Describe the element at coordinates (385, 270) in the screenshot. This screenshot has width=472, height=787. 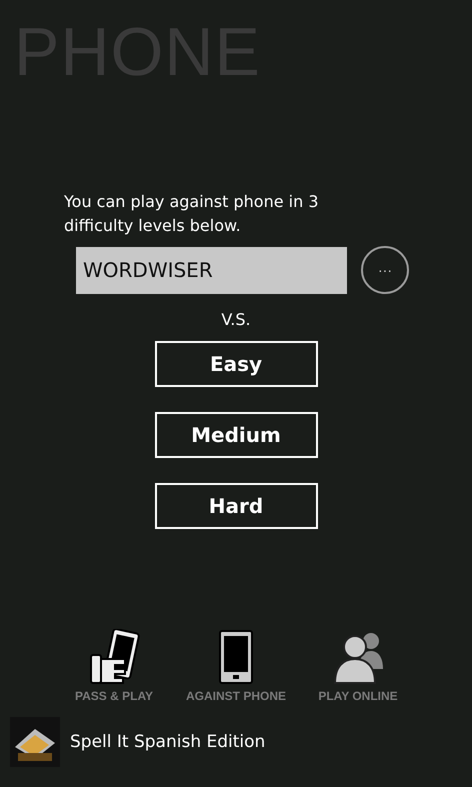
I see `more-button: ···` at that location.